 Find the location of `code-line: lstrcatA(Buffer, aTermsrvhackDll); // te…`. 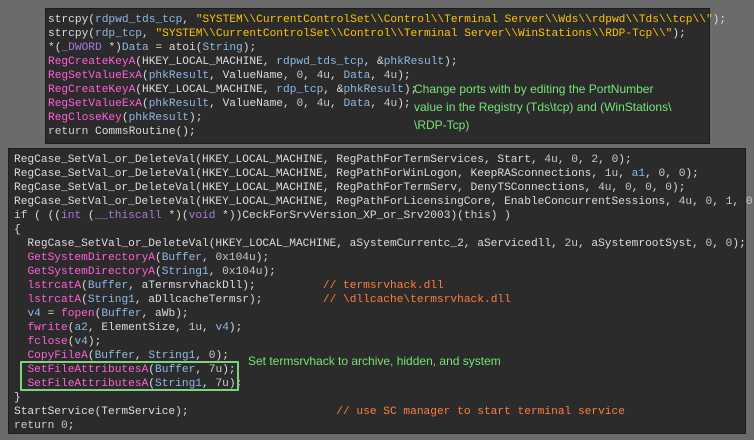

code-line: lstrcatA(Buffer, aTermsrvhackDll); // te… is located at coordinates (384, 286).